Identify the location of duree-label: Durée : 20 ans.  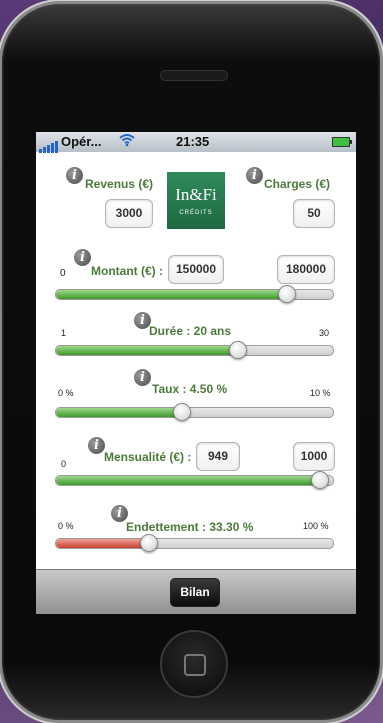
(190, 331).